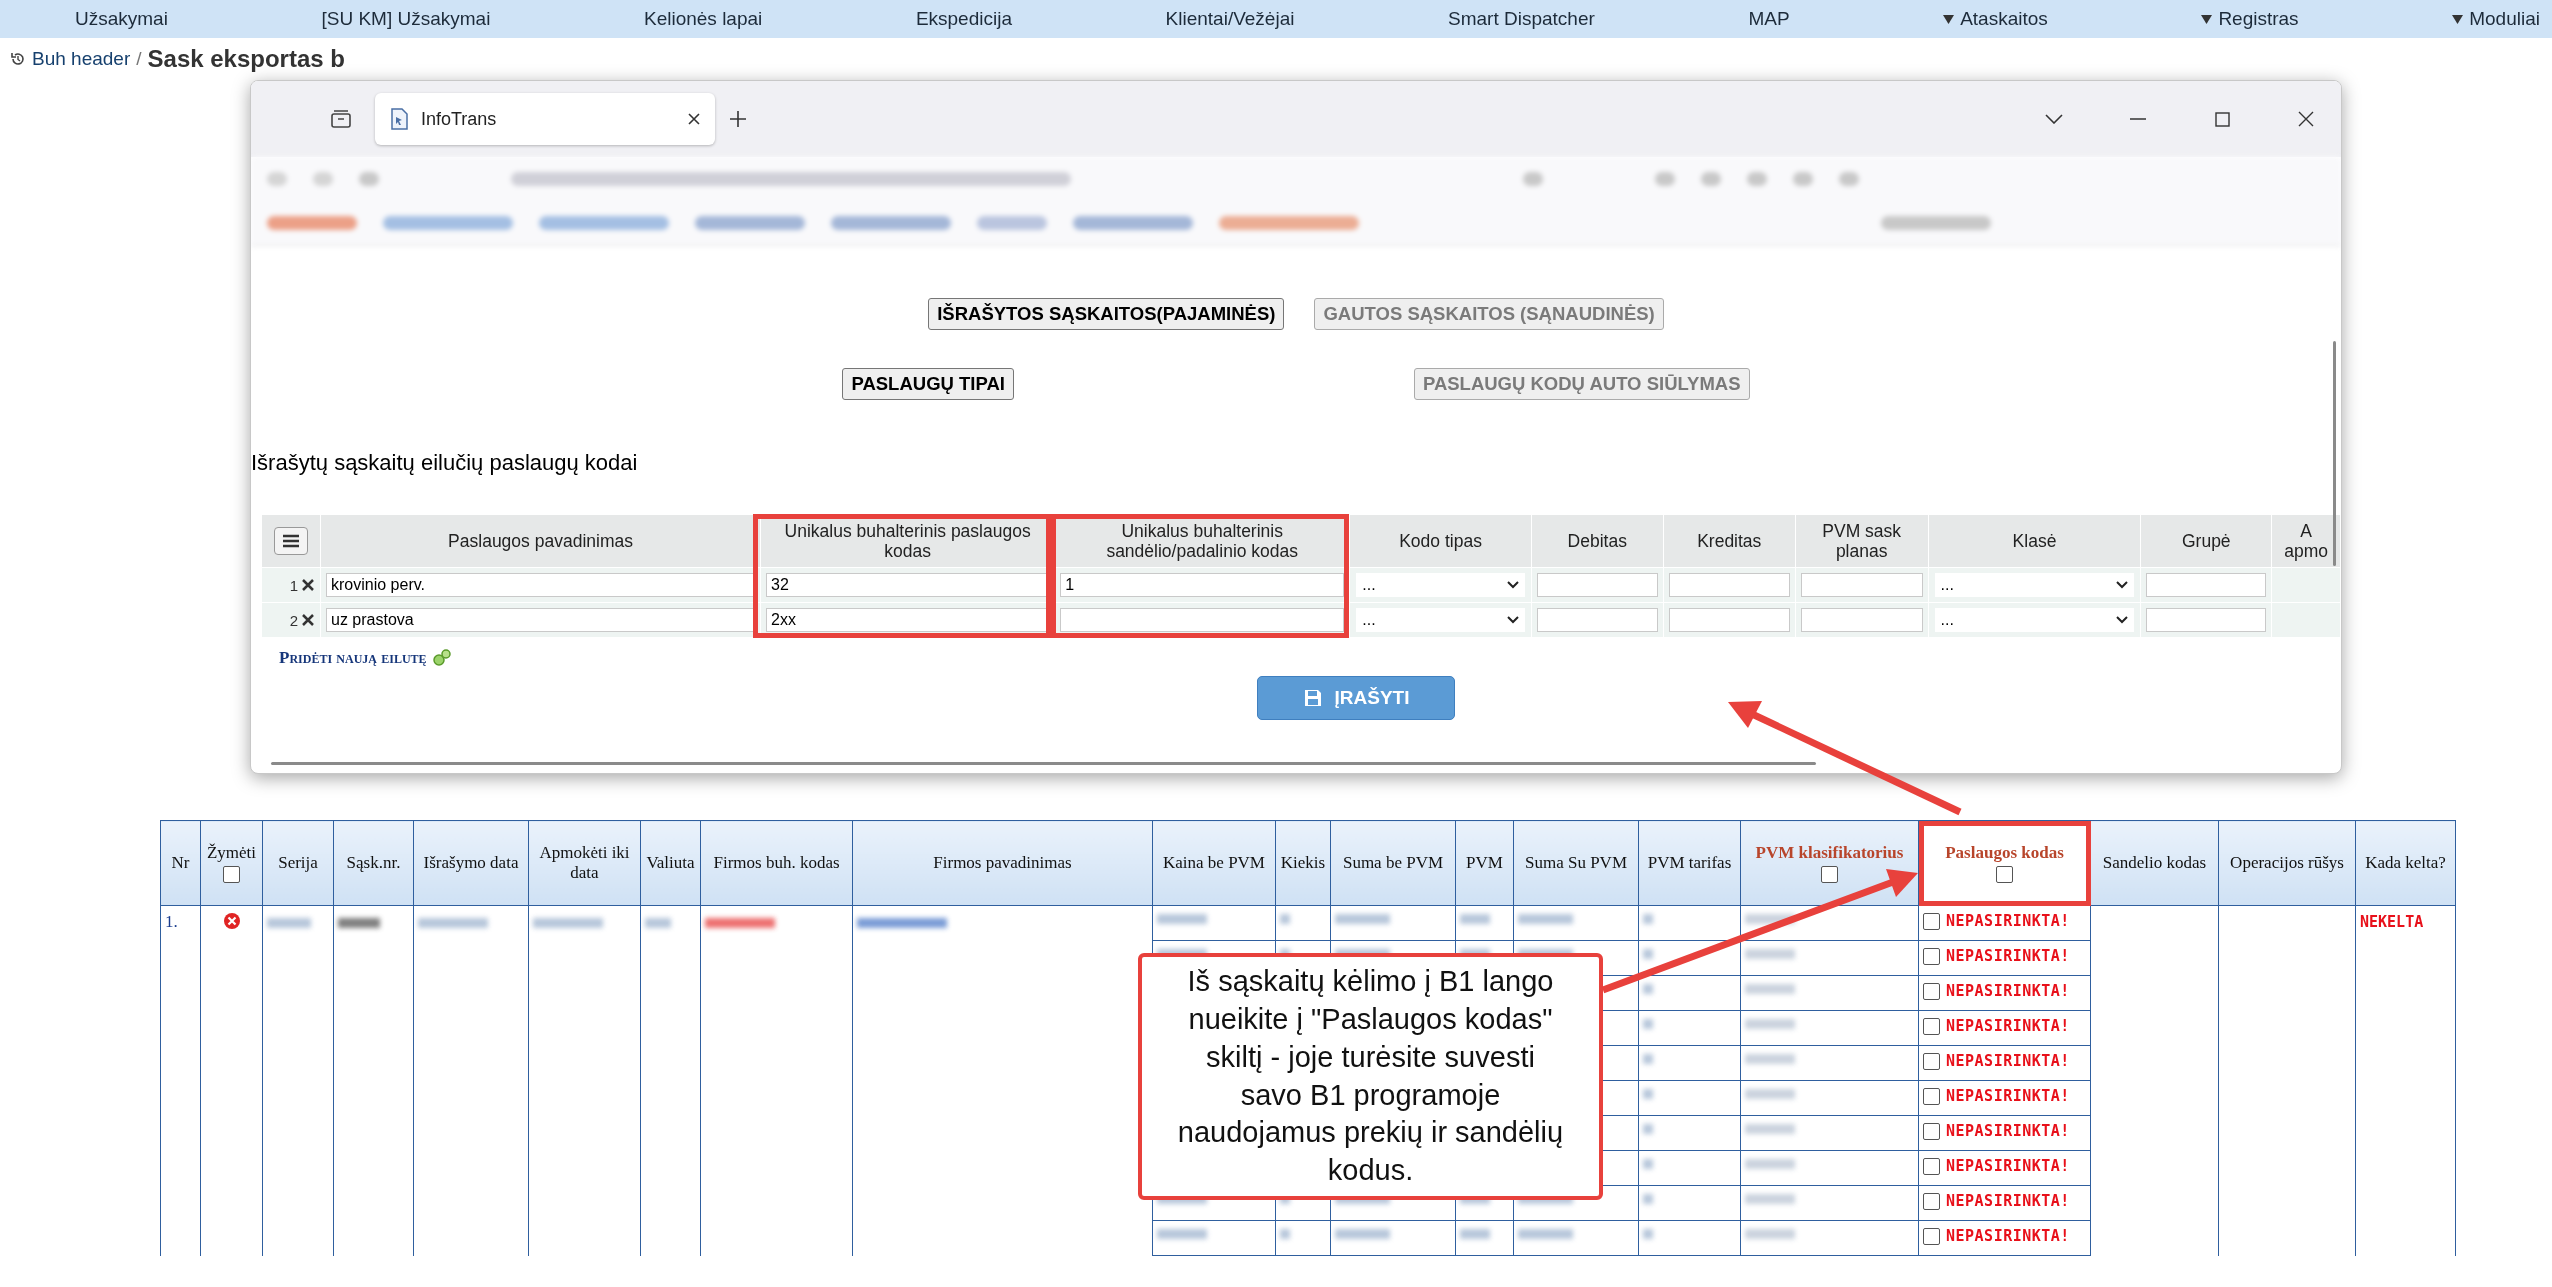 This screenshot has height=1287, width=2552. I want to click on section-heading: Išrašytų sąskaitų eilučių paslaugų kodai, so click(445, 463).